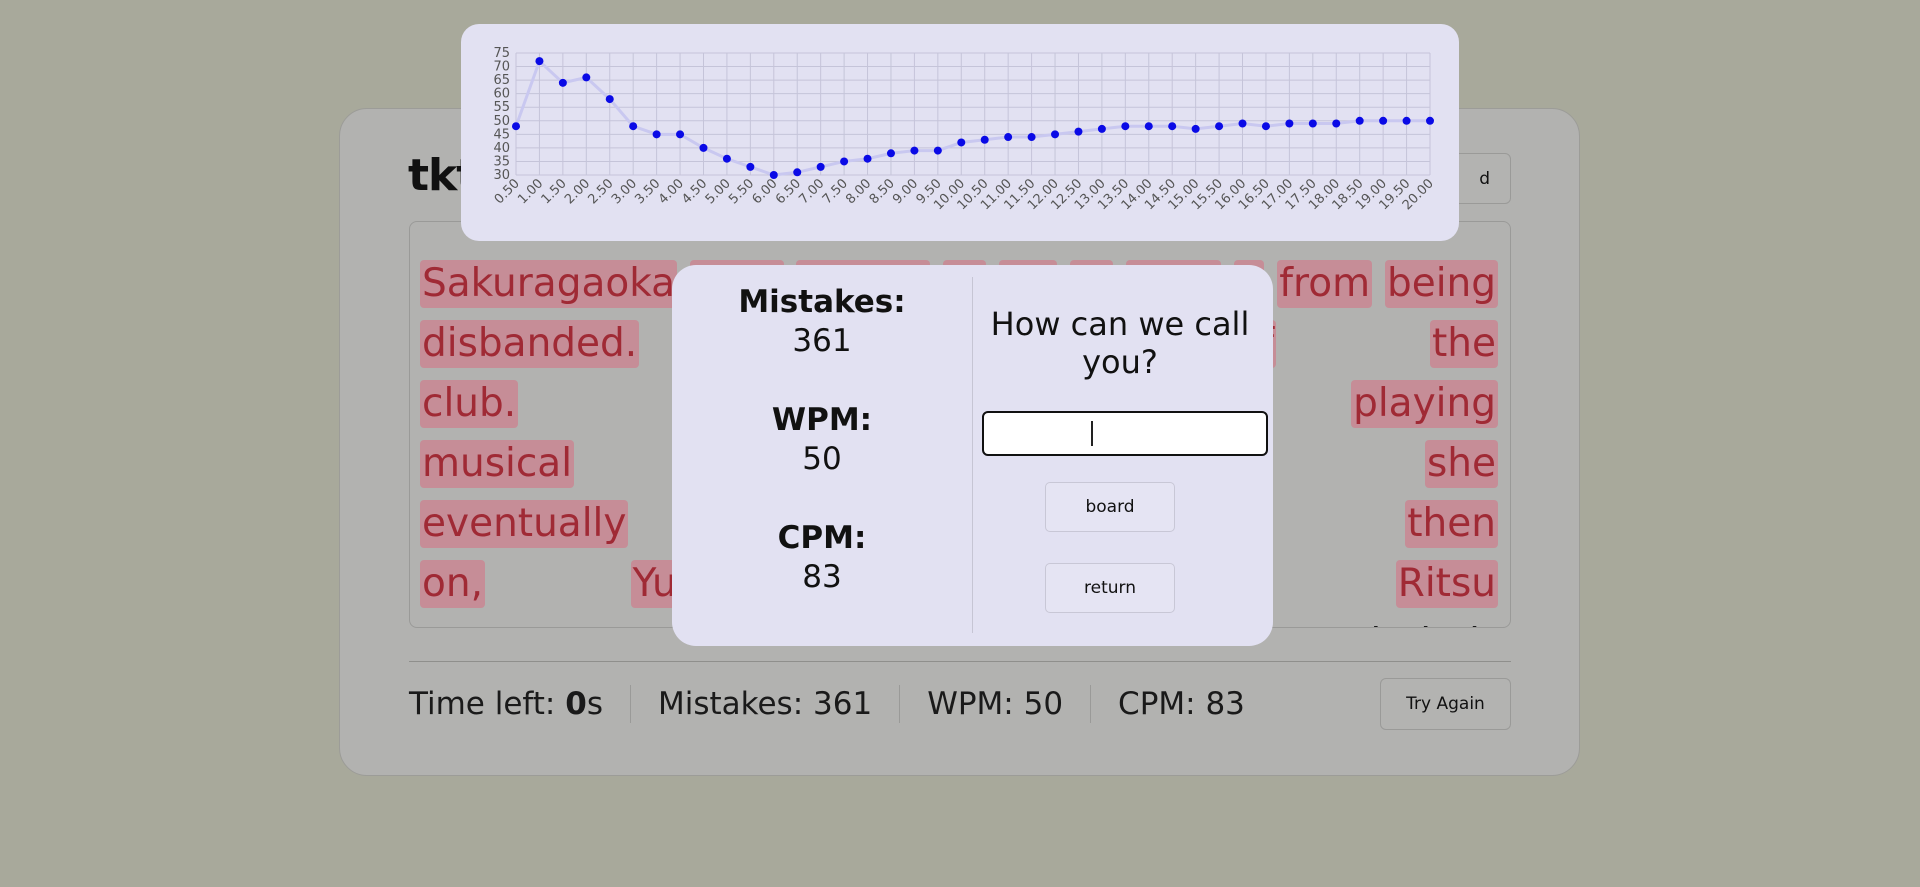 The image size is (1920, 887). Describe the element at coordinates (554, 191) in the screenshot. I see `x-tick-label: 1.50` at that location.